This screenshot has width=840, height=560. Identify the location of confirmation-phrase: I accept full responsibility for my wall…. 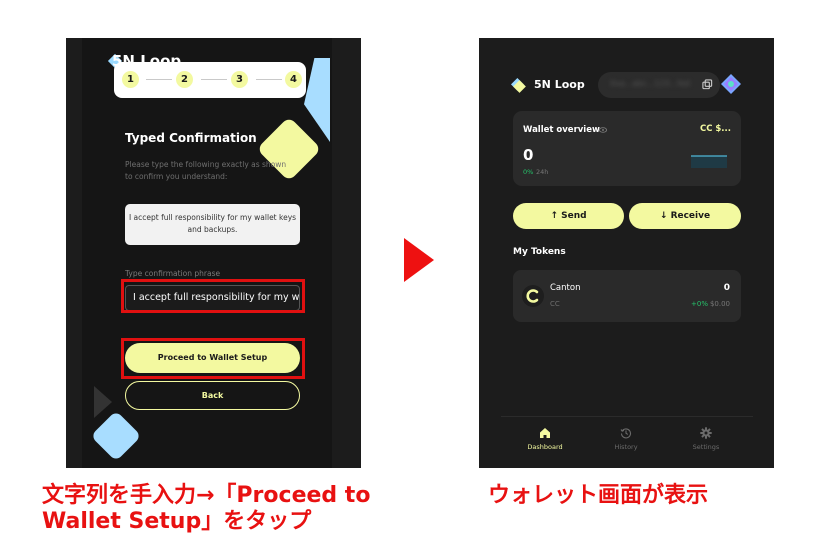
(212, 224).